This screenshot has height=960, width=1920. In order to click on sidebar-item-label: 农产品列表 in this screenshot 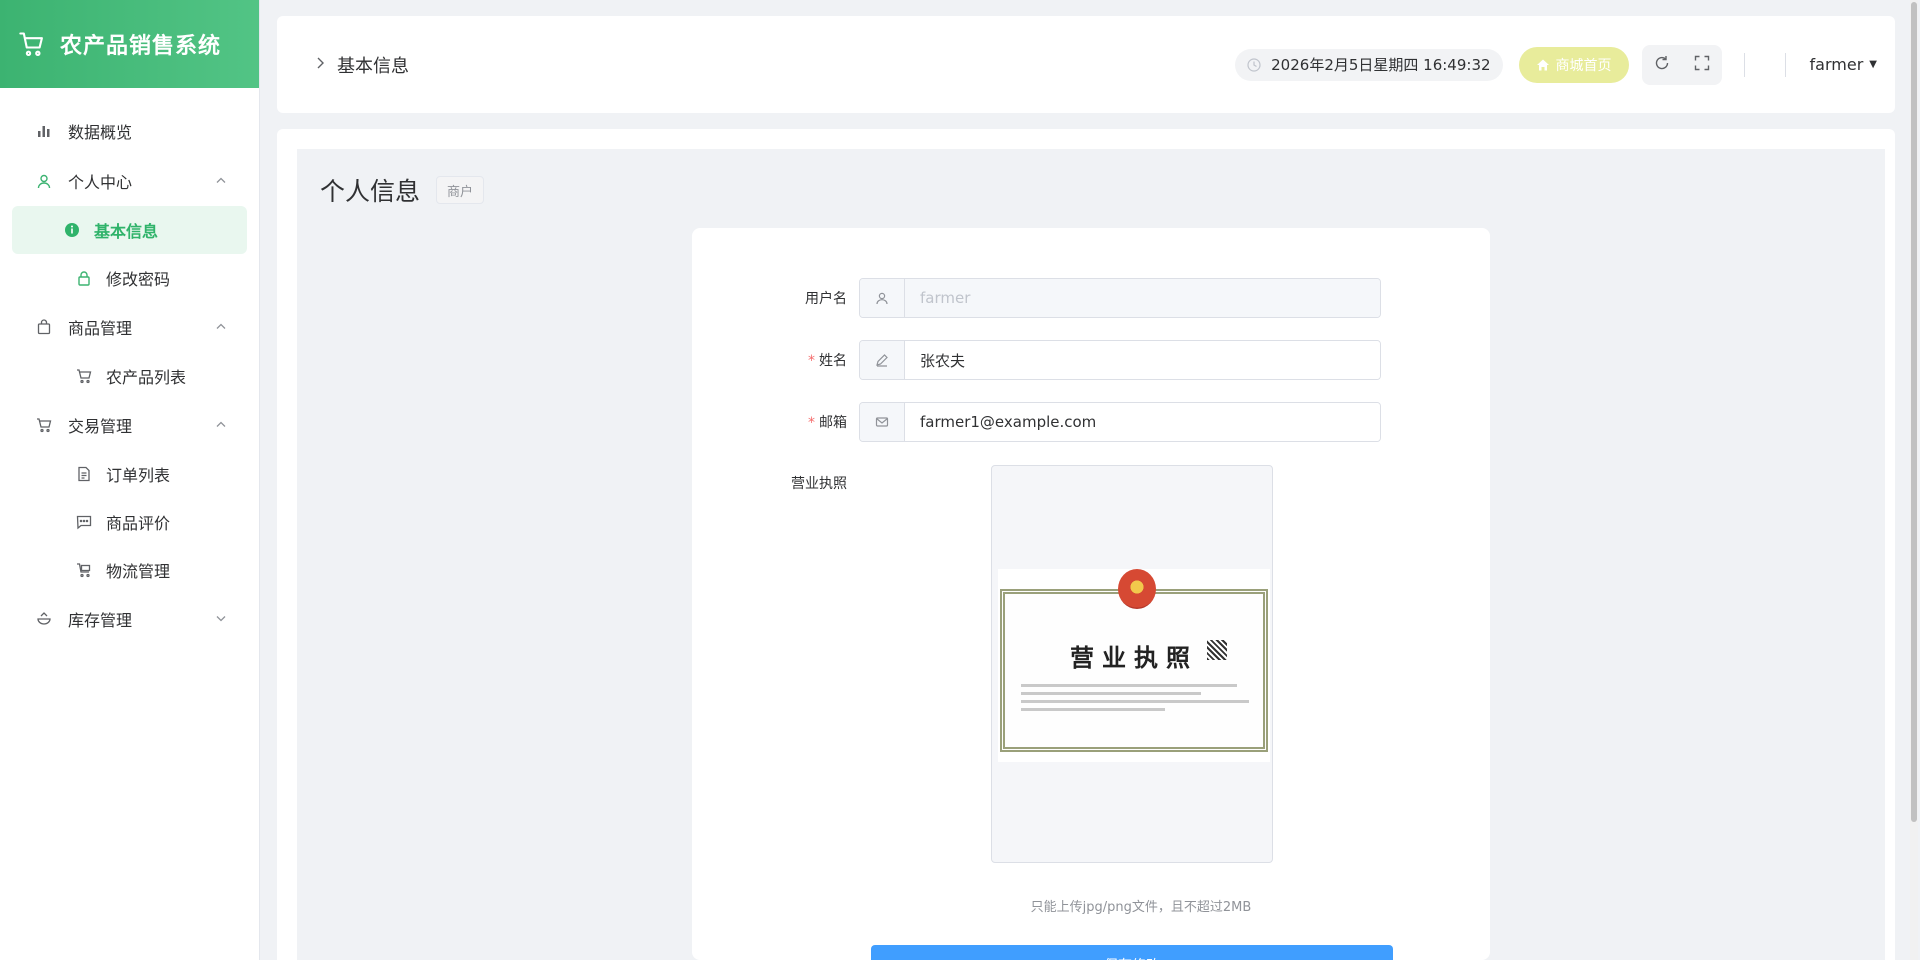, I will do `click(146, 377)`.